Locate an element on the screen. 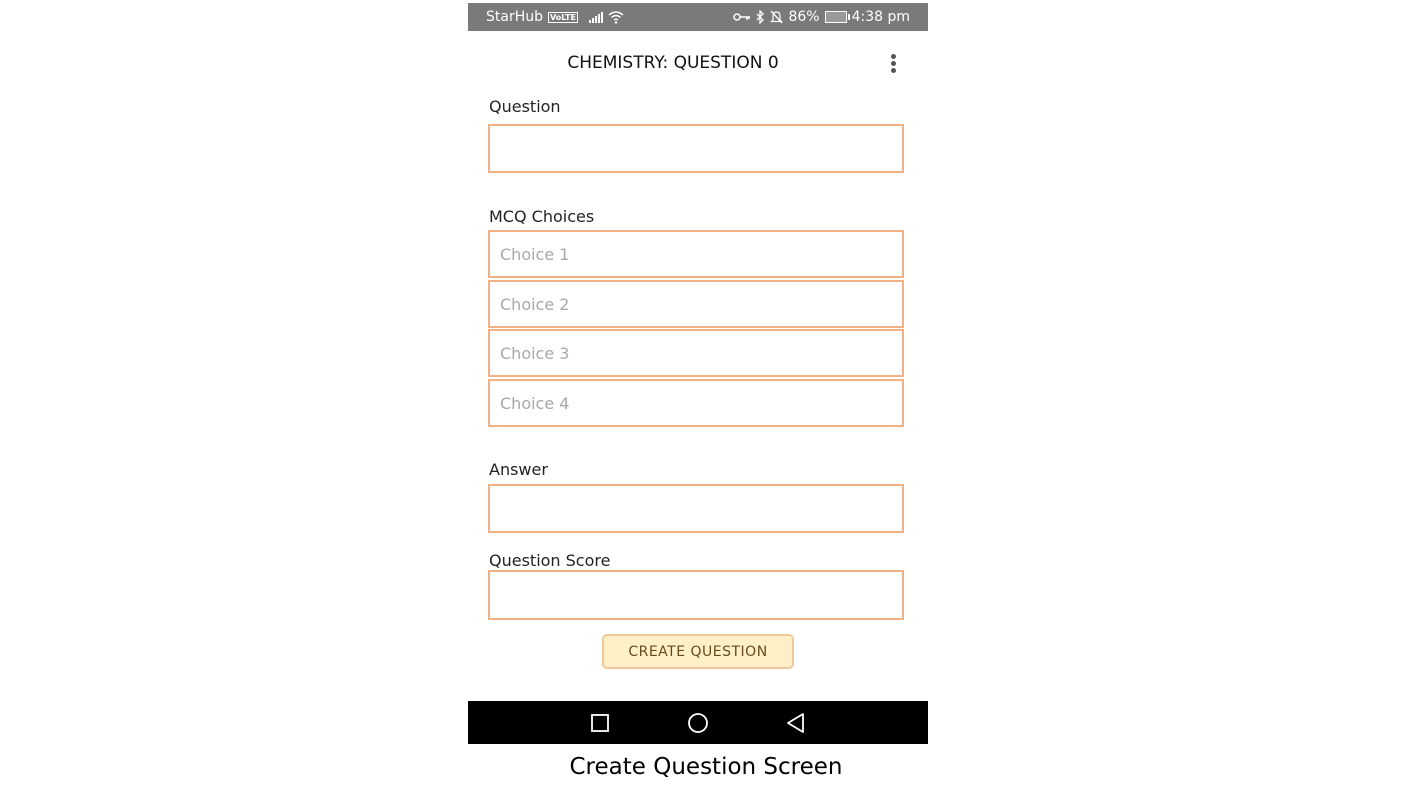 Image resolution: width=1412 pixels, height=797 pixels. back-triangle-icon is located at coordinates (796, 723).